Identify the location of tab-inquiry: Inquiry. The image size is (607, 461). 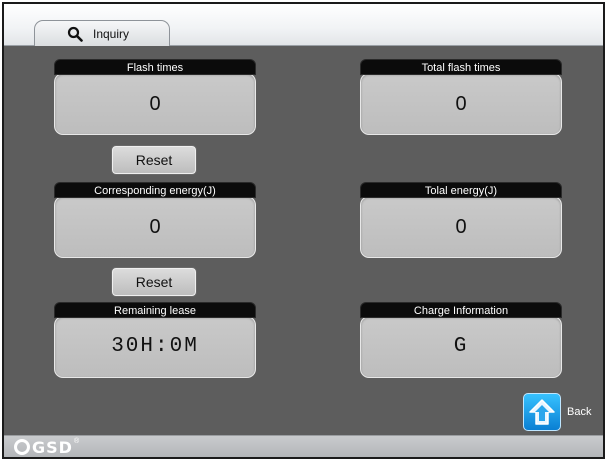
(102, 33).